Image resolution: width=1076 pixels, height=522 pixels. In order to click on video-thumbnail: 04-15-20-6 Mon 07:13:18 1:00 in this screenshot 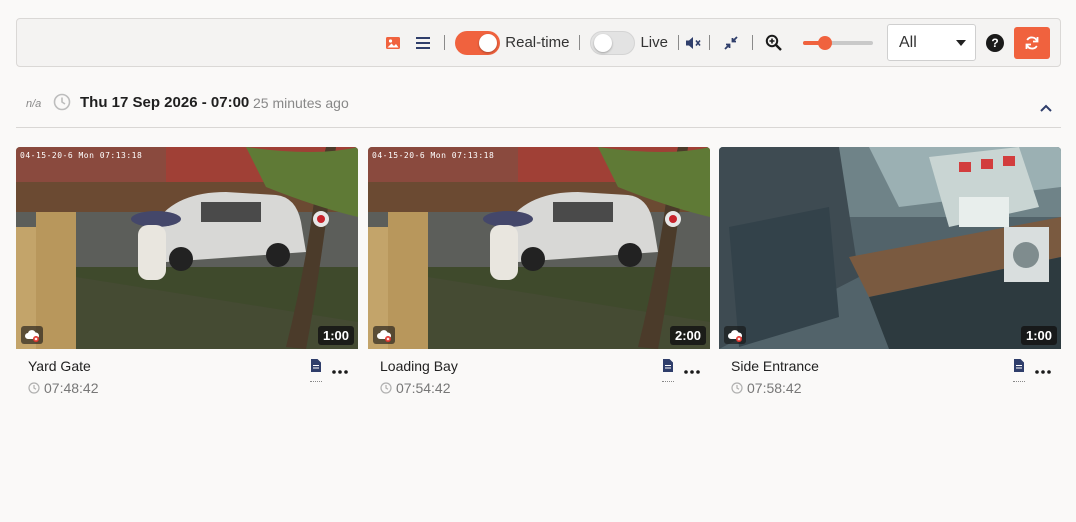, I will do `click(187, 248)`.